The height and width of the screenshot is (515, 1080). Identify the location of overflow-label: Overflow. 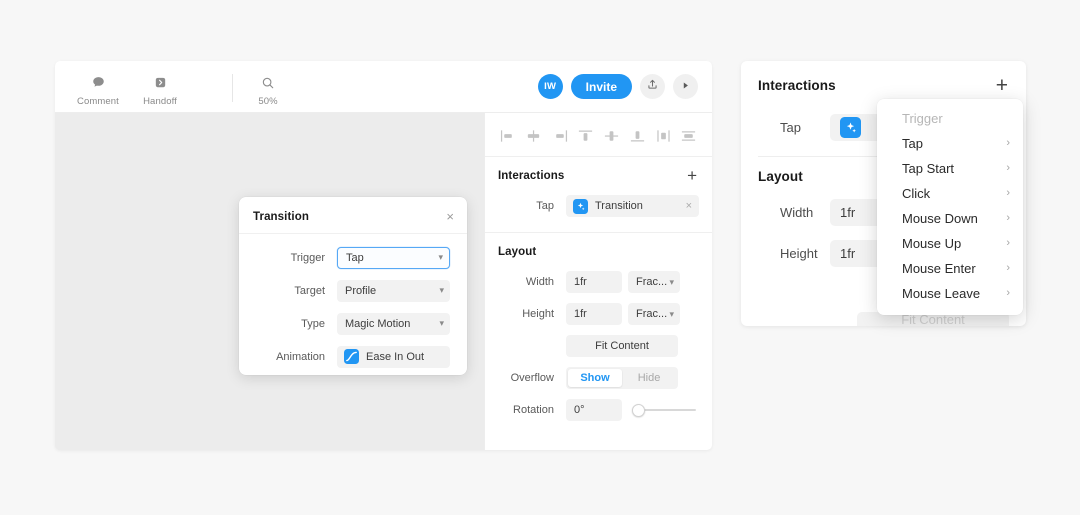
(532, 378).